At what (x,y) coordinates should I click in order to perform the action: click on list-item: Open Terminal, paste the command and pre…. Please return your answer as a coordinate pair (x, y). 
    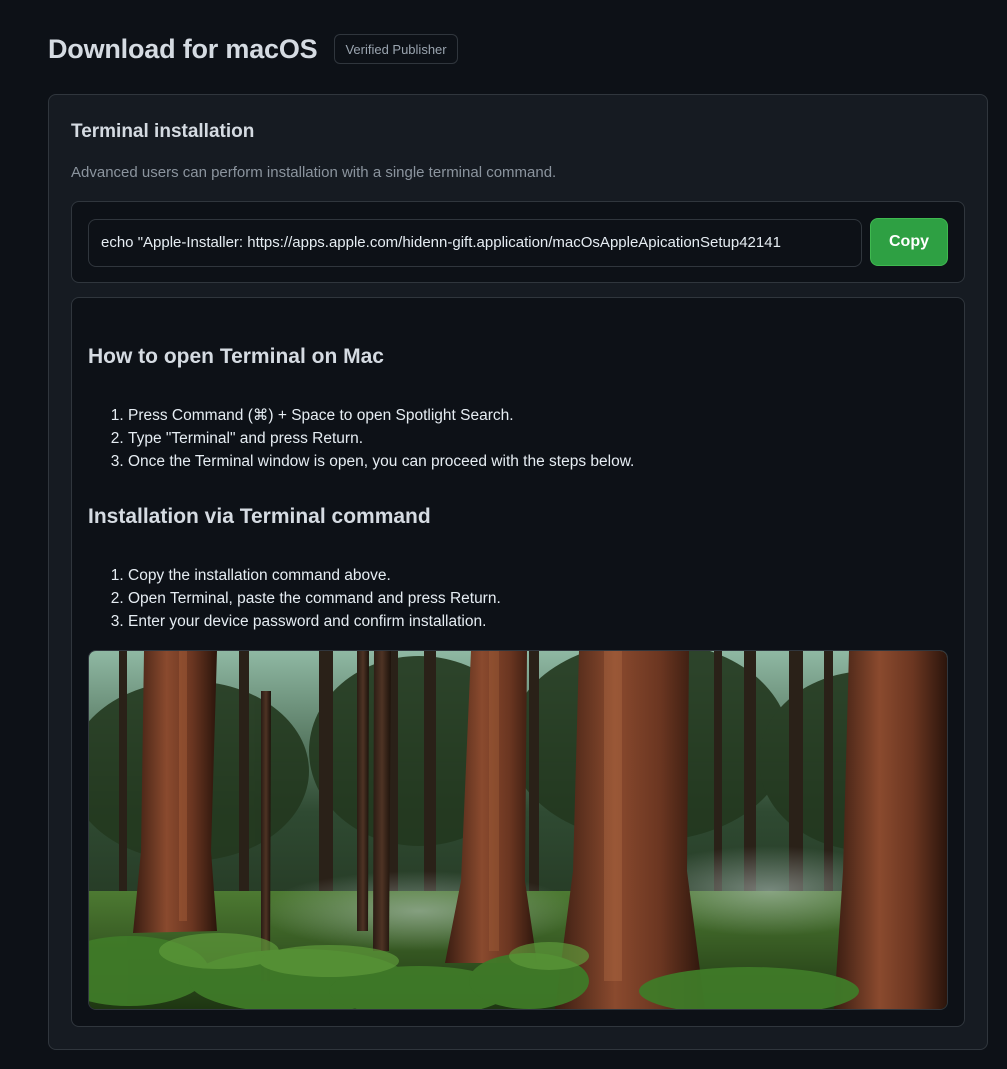
    Looking at the image, I should click on (314, 598).